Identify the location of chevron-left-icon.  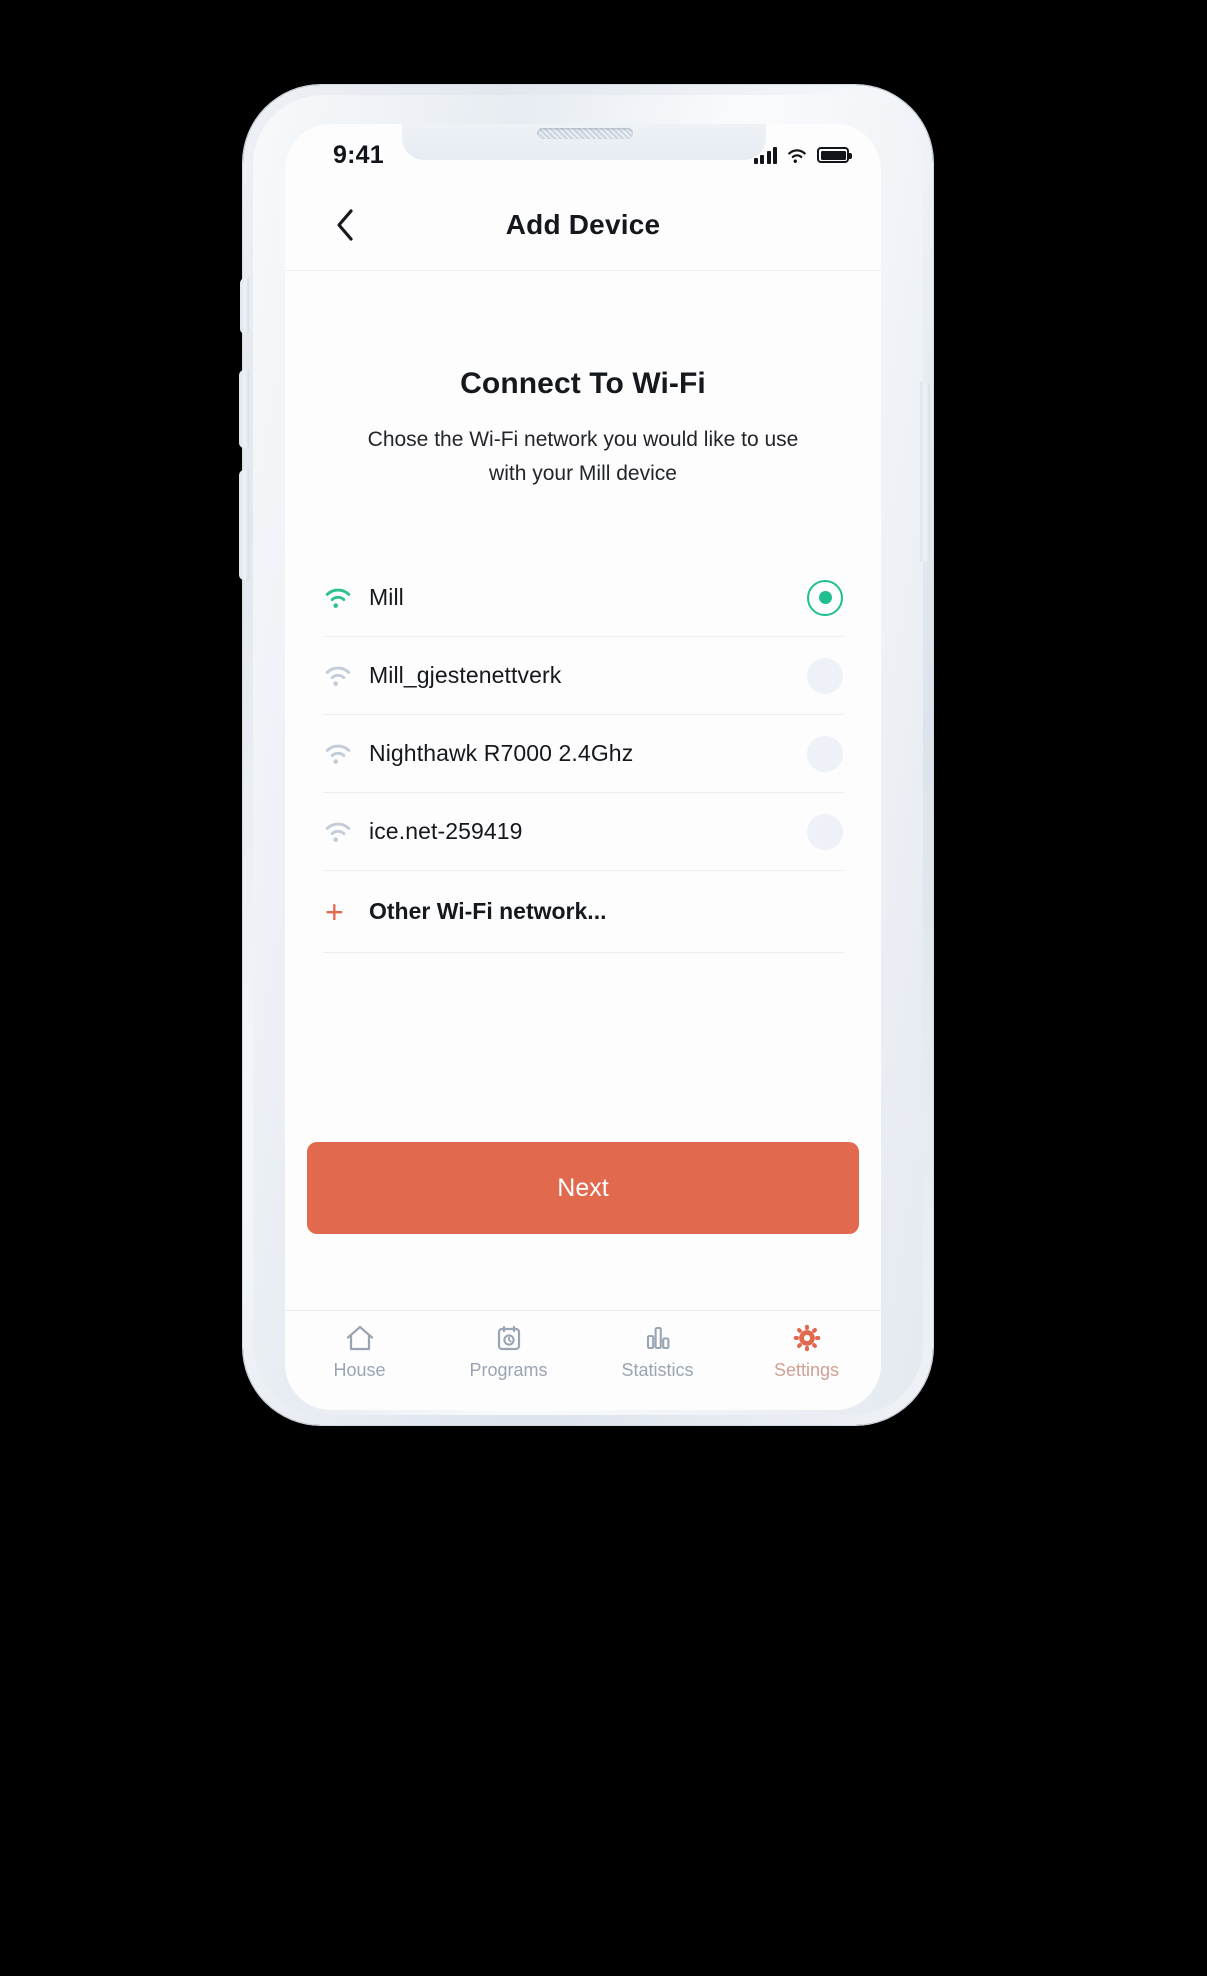
(345, 225).